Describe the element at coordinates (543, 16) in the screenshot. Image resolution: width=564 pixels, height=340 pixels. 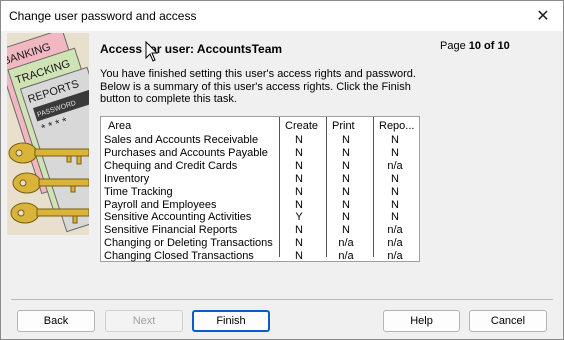
I see `close-icon: ✕` at that location.